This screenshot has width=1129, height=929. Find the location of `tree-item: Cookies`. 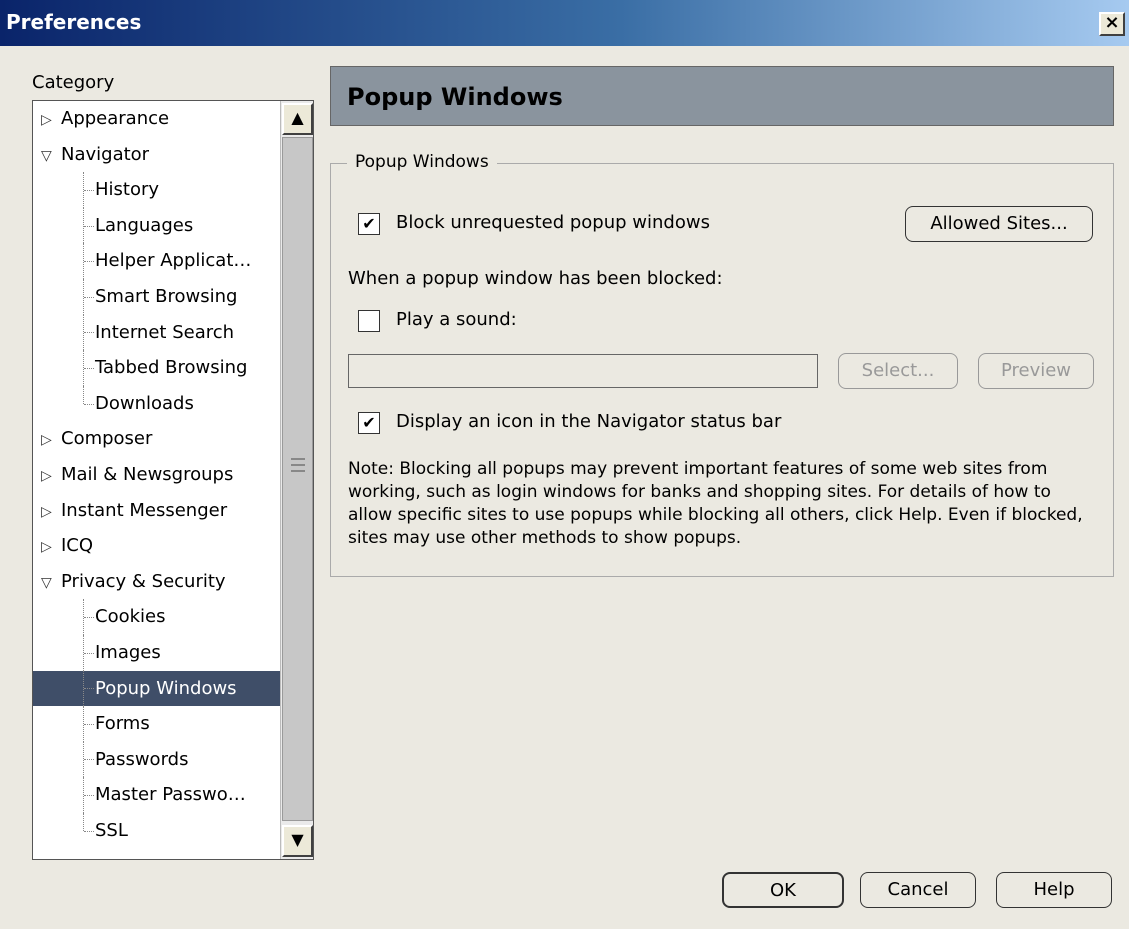

tree-item: Cookies is located at coordinates (157, 617).